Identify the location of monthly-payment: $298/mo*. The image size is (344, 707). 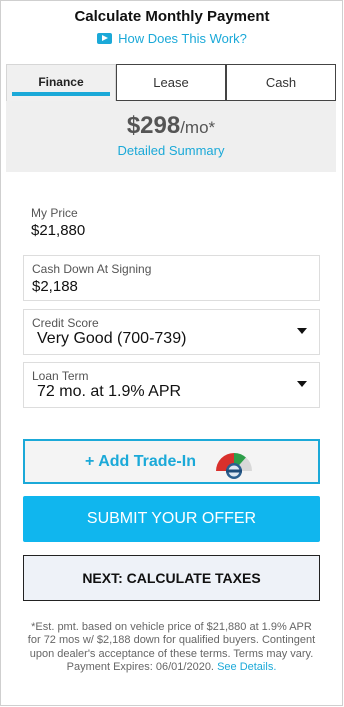
(171, 126).